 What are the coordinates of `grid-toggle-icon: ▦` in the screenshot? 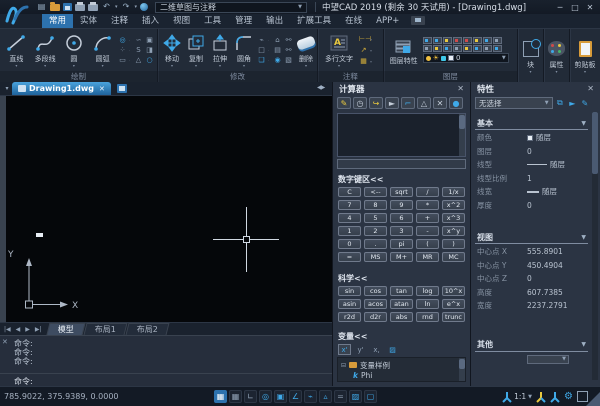 It's located at (235, 396).